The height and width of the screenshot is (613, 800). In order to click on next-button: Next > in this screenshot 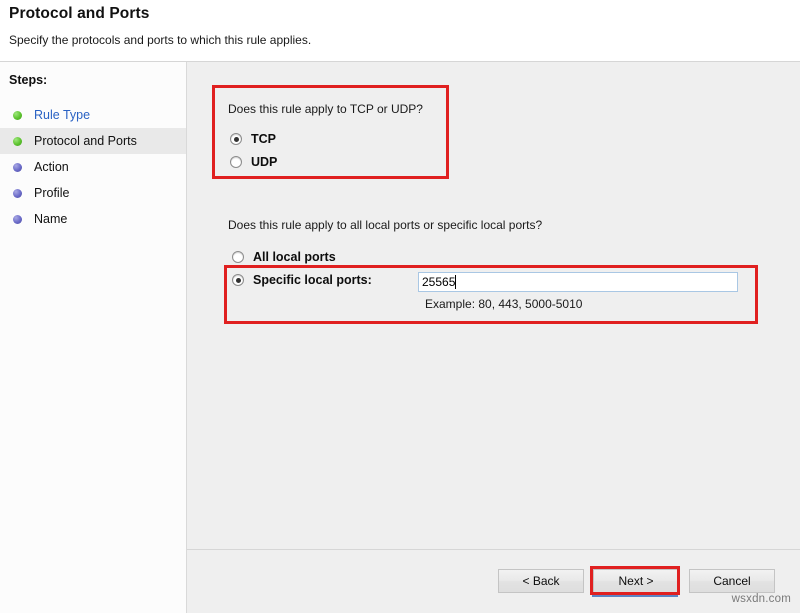, I will do `click(636, 581)`.